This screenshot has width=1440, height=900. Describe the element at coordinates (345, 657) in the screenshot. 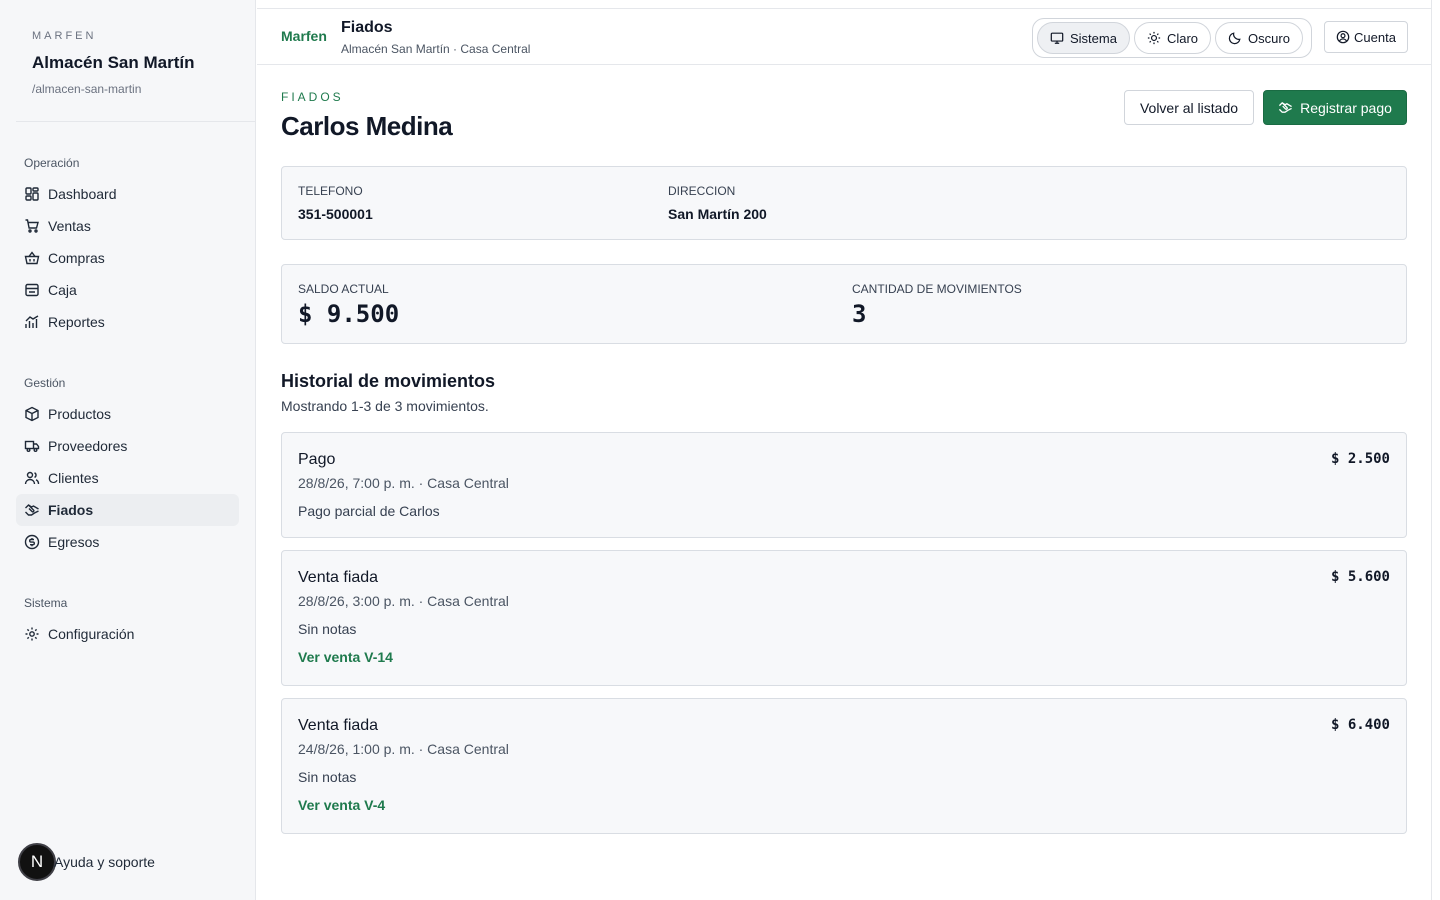

I see `view-sale-link: Ver venta V-14` at that location.